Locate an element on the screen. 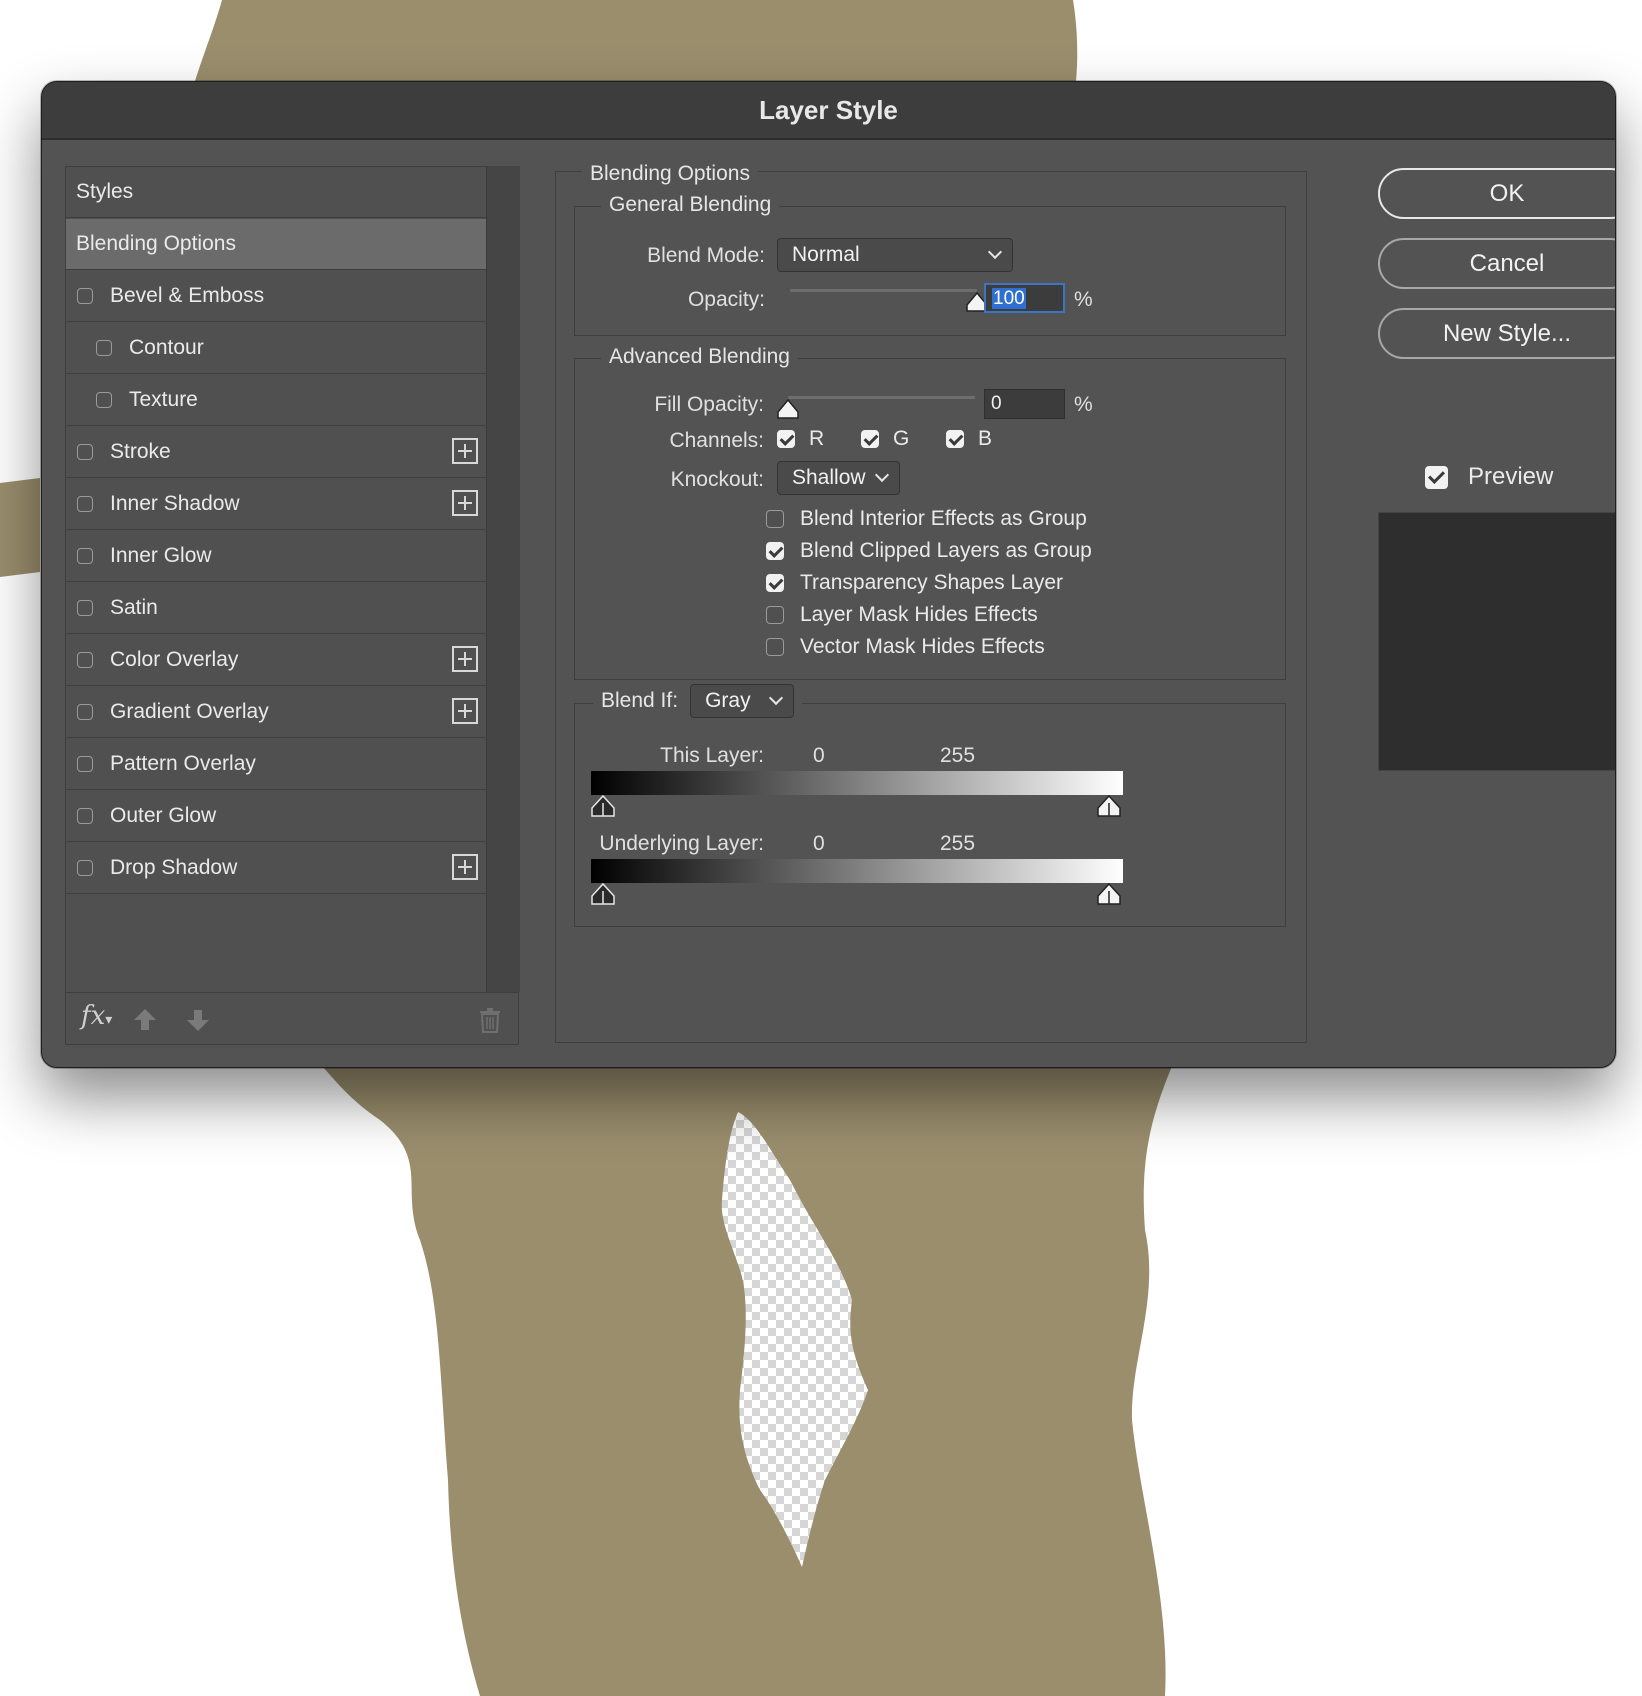 The height and width of the screenshot is (1696, 1642). move-up-icon is located at coordinates (145, 1020).